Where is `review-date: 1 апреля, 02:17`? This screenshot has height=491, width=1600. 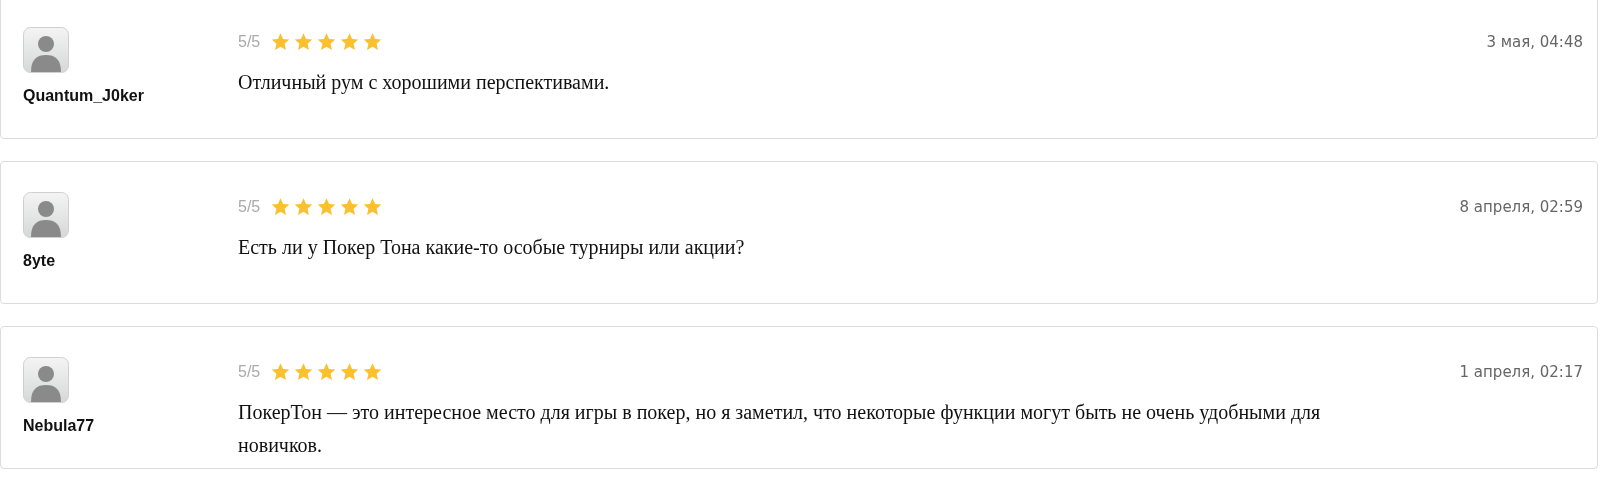
review-date: 1 апреля, 02:17 is located at coordinates (1521, 372).